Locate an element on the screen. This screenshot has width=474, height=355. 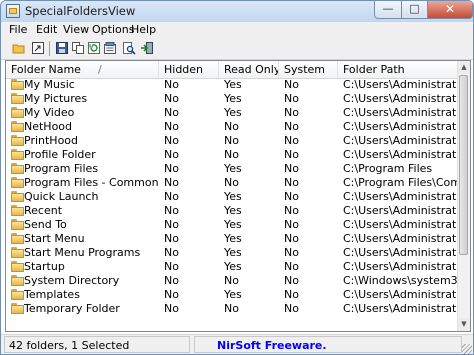
menu-view: View is located at coordinates (76, 29).